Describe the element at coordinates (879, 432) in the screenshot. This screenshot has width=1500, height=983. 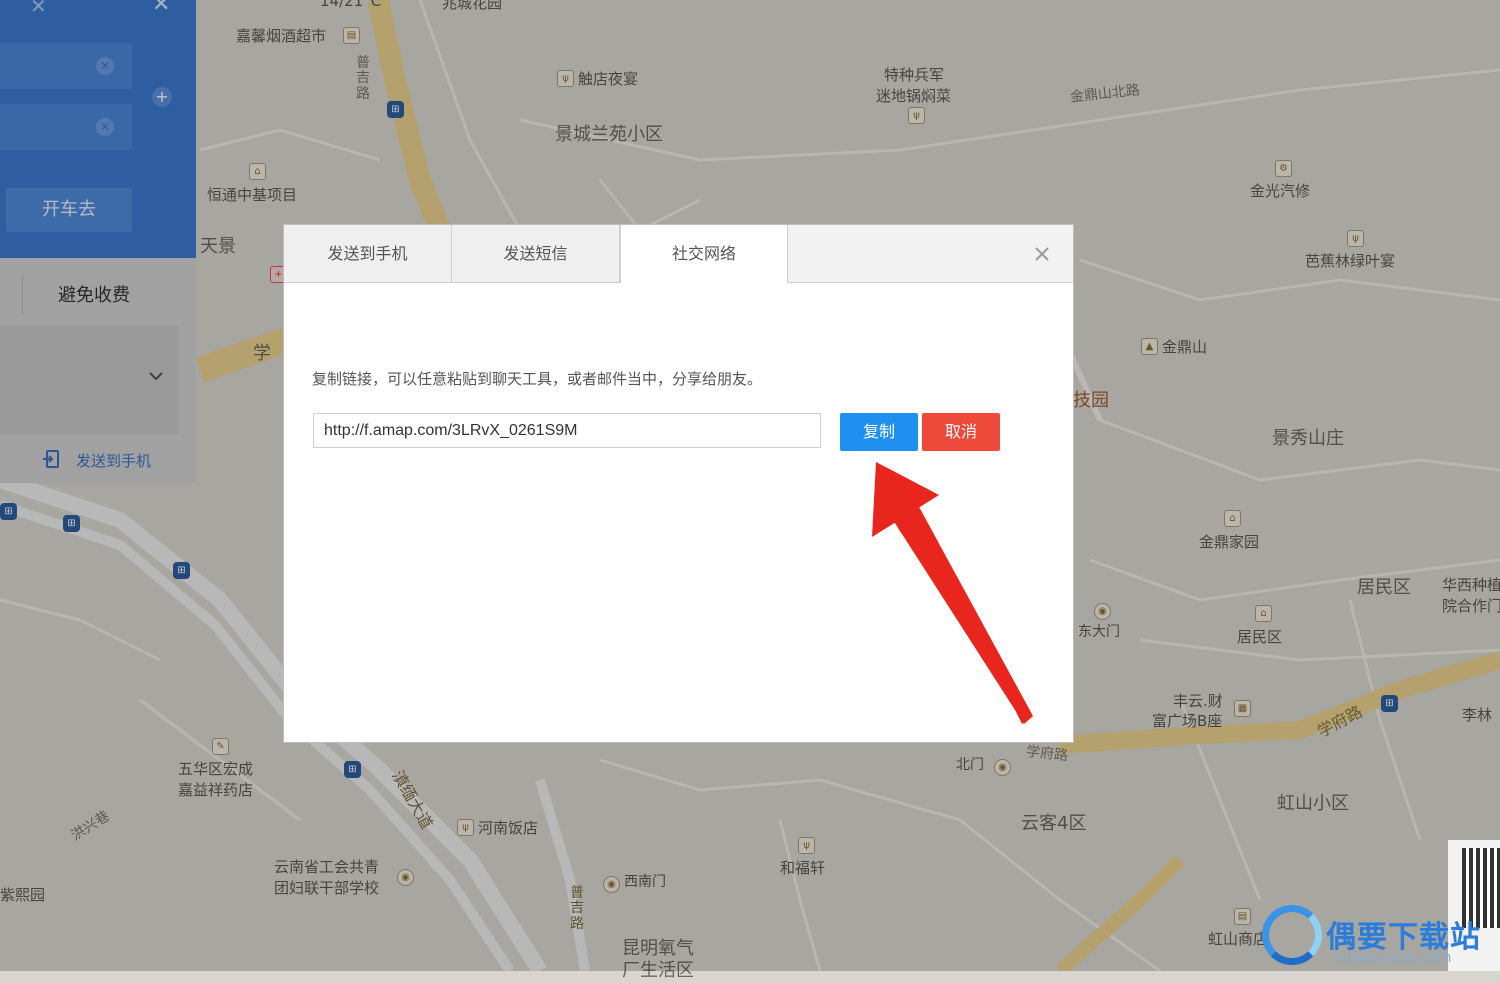
I see `copy-button: 复制` at that location.